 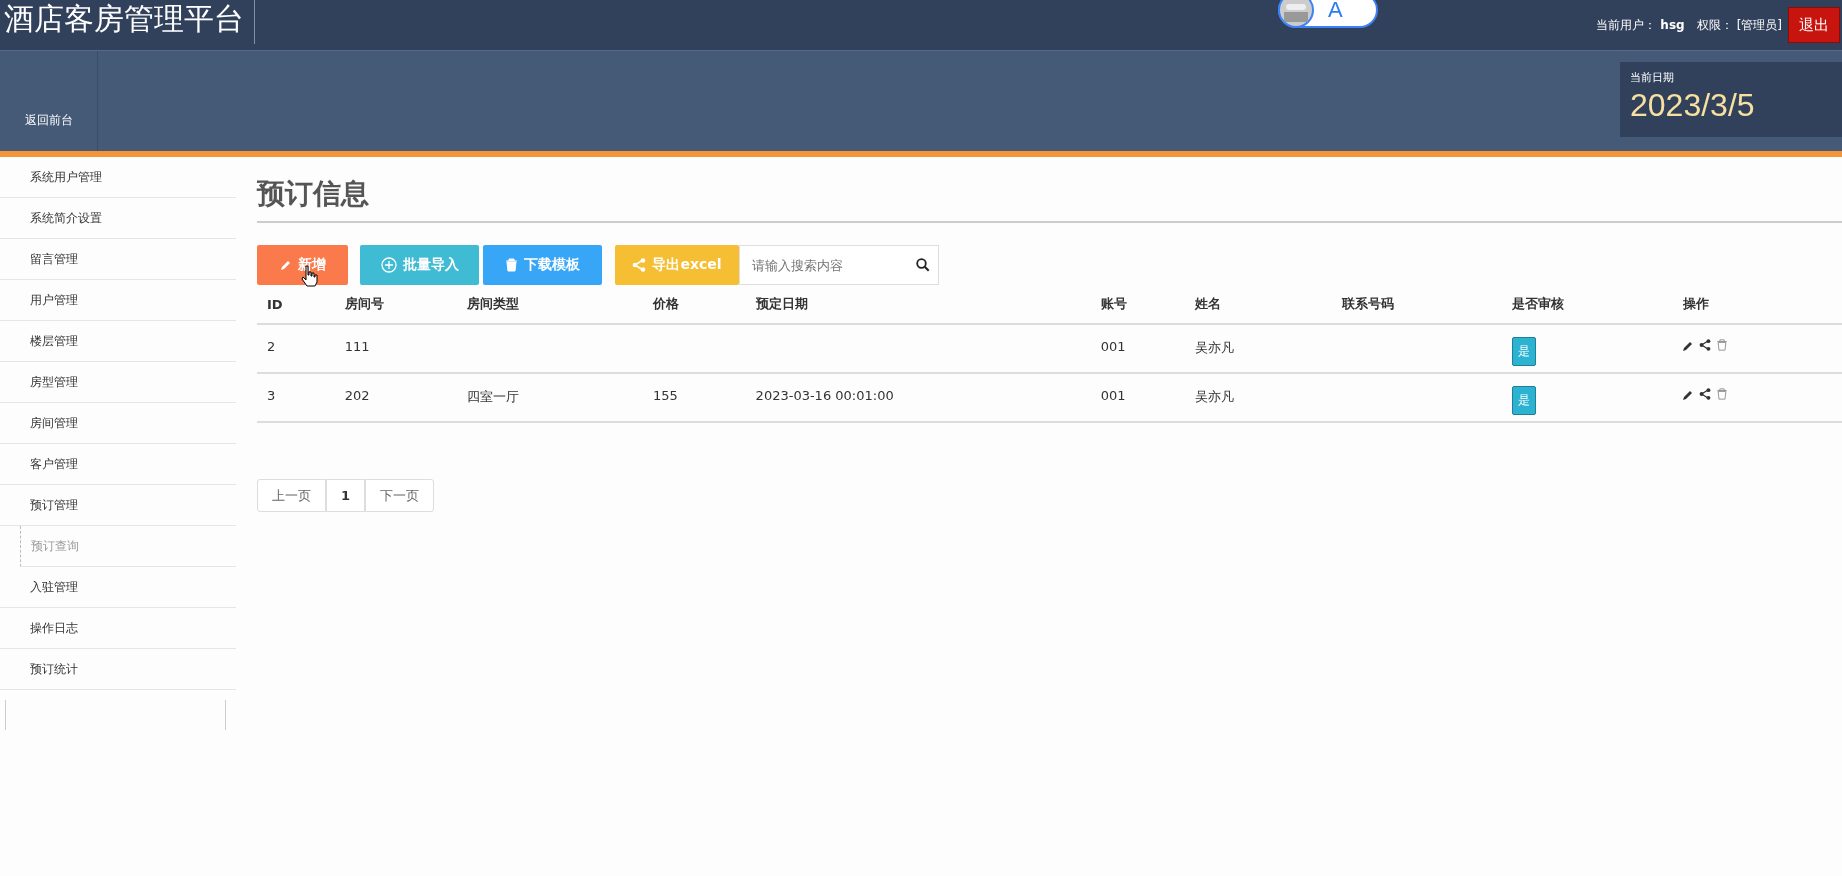 I want to click on next-page-button: 下一页, so click(x=400, y=495).